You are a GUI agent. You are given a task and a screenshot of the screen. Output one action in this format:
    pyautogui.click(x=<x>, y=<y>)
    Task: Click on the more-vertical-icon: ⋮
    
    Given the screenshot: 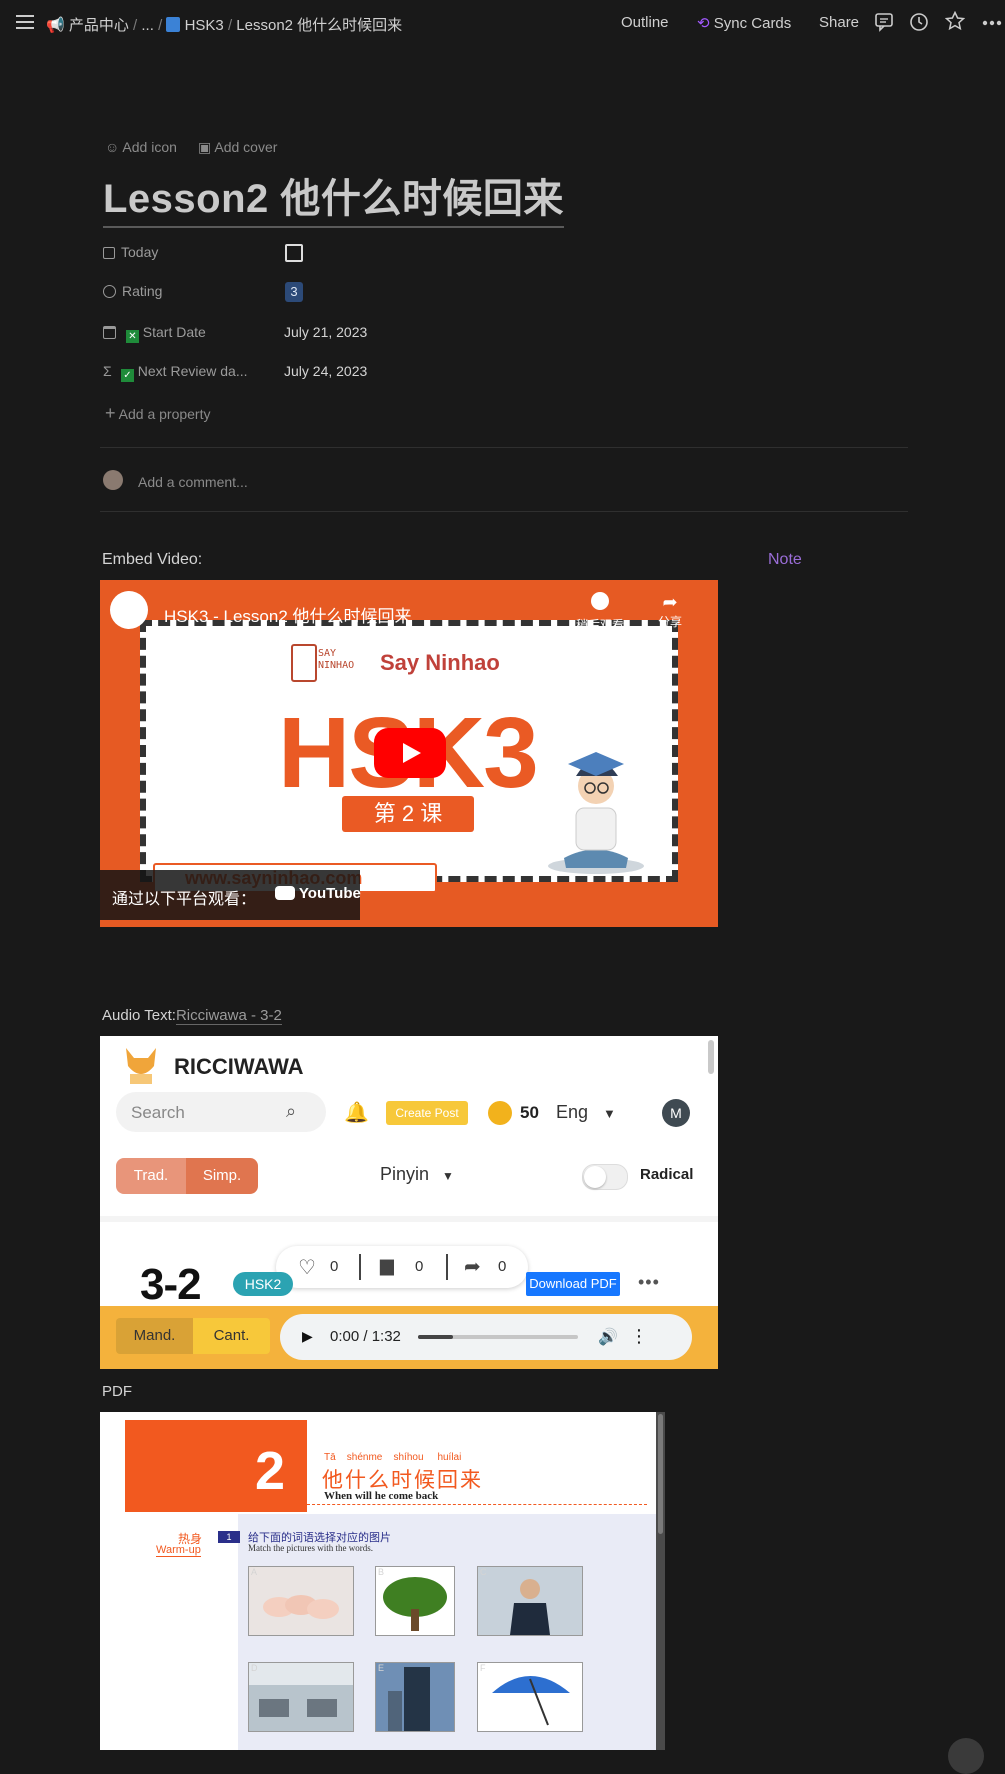 What is the action you would take?
    pyautogui.click(x=639, y=1336)
    